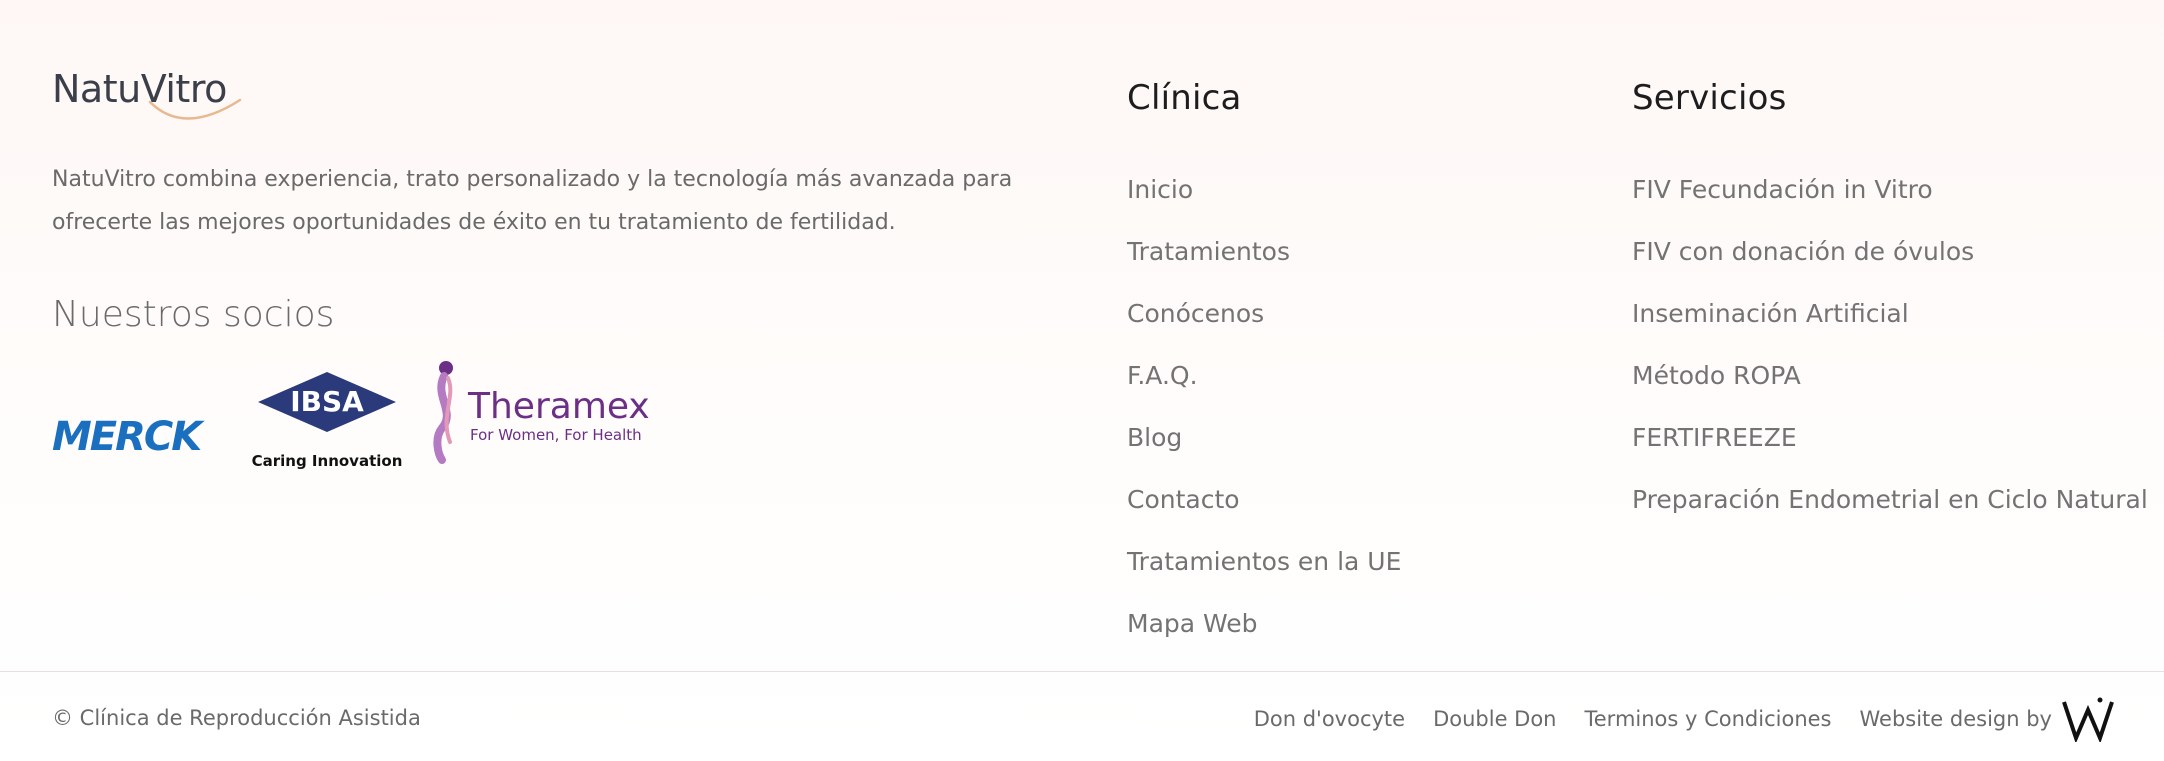 Image resolution: width=2164 pixels, height=761 pixels. What do you see at coordinates (1890, 515) in the screenshot?
I see `list-item: Preparación Endometrial en Ciclo Natural` at bounding box center [1890, 515].